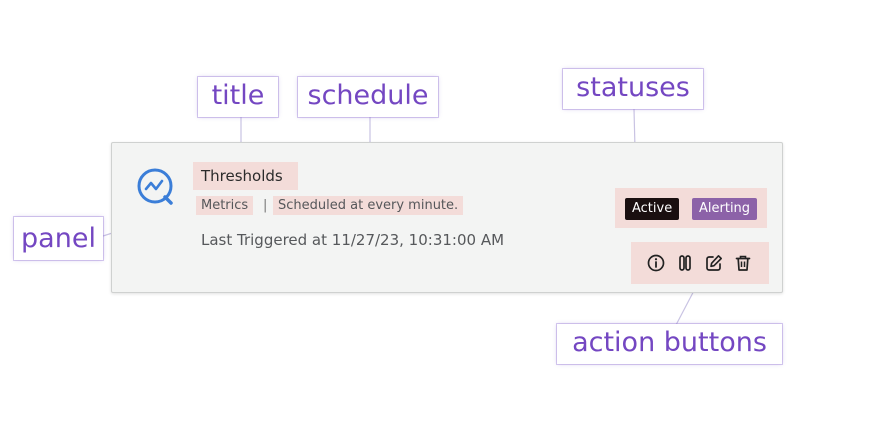  I want to click on trash-icon, so click(743, 263).